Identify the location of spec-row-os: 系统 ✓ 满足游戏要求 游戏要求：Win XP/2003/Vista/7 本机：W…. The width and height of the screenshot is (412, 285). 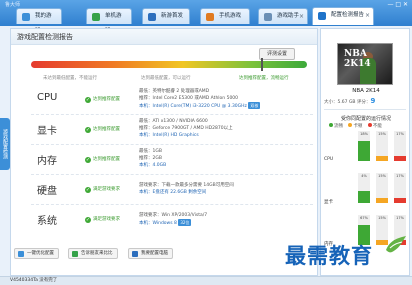
(172, 220).